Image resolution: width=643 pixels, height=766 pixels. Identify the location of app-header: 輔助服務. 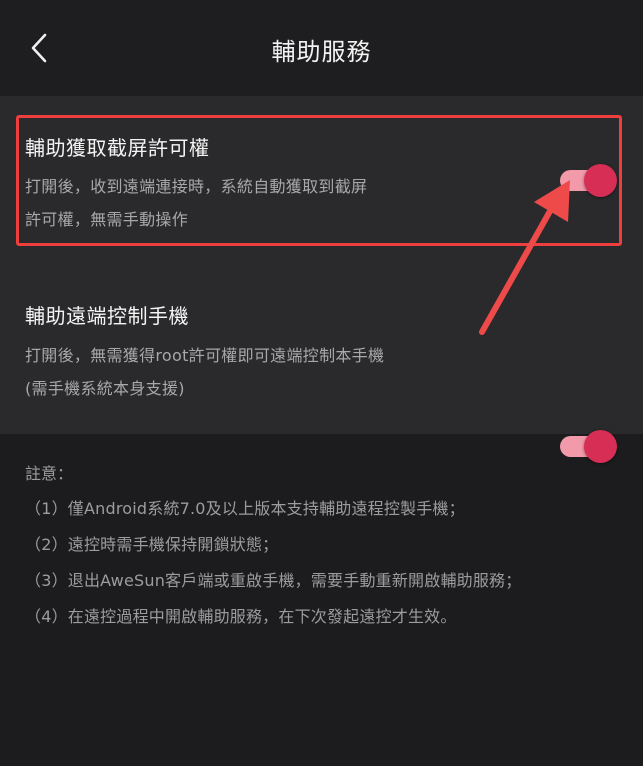
(321, 48).